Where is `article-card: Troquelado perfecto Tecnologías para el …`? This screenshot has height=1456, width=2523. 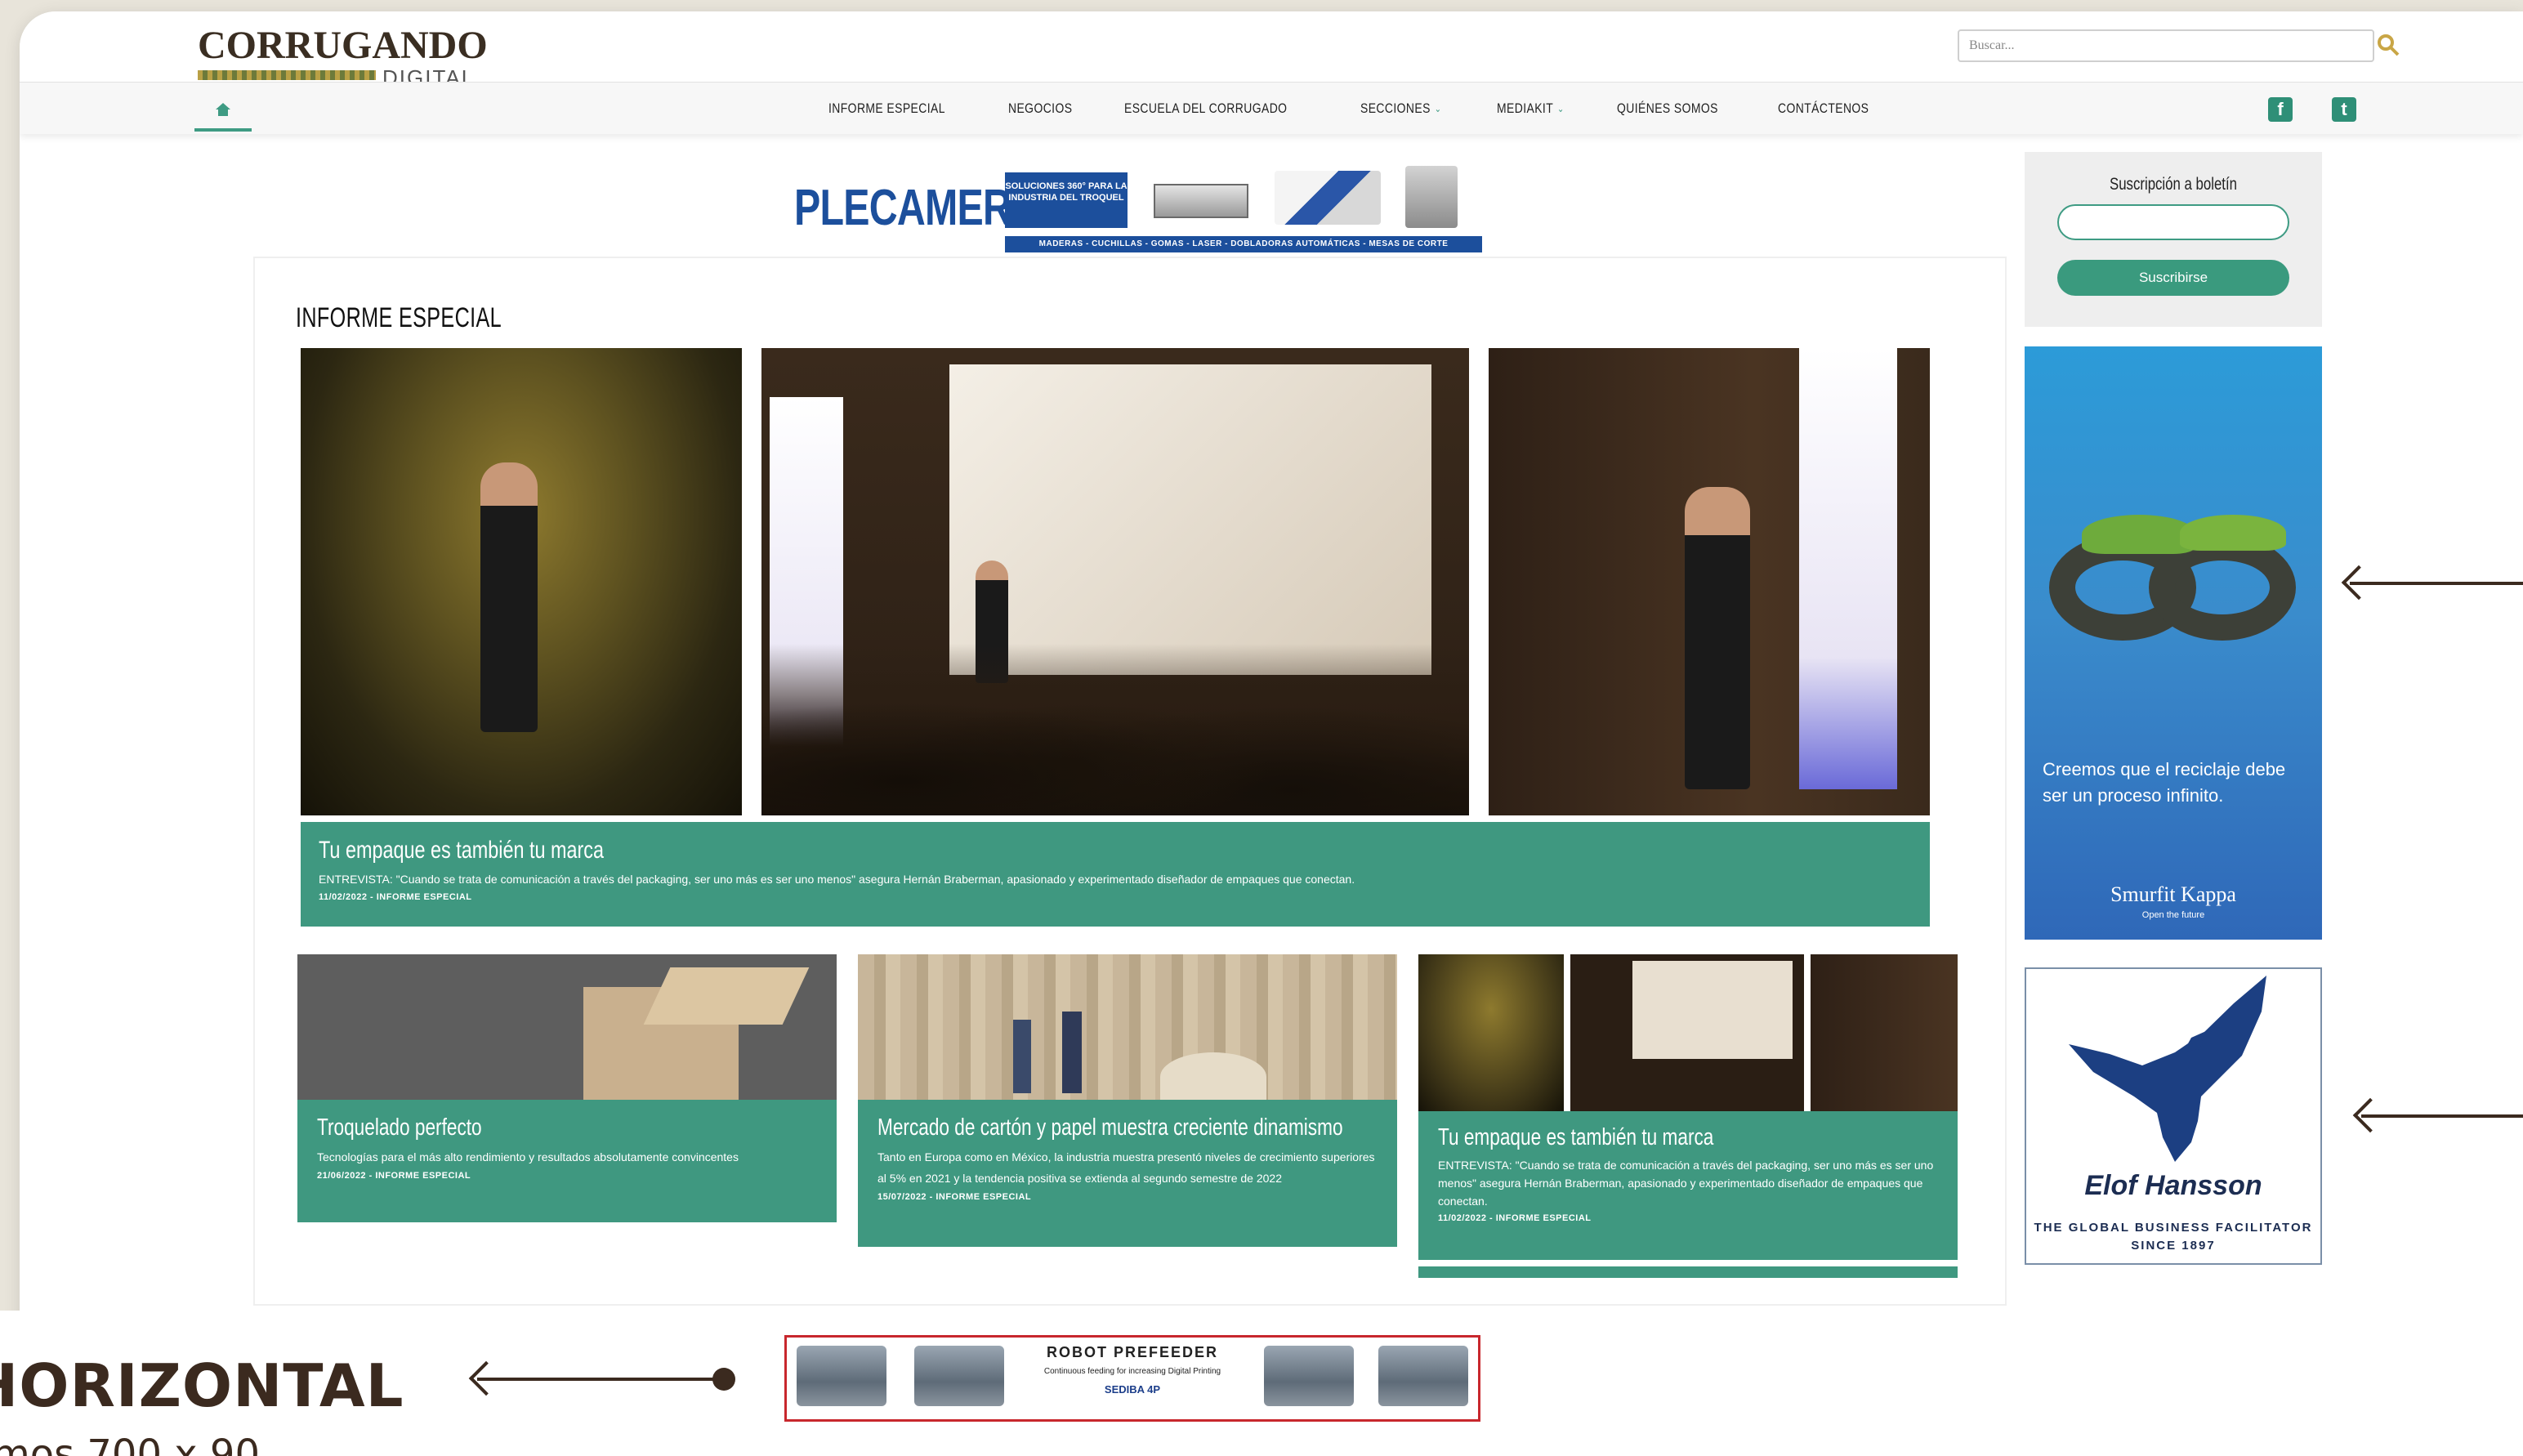 article-card: Troquelado perfecto Tecnologías para el … is located at coordinates (567, 1088).